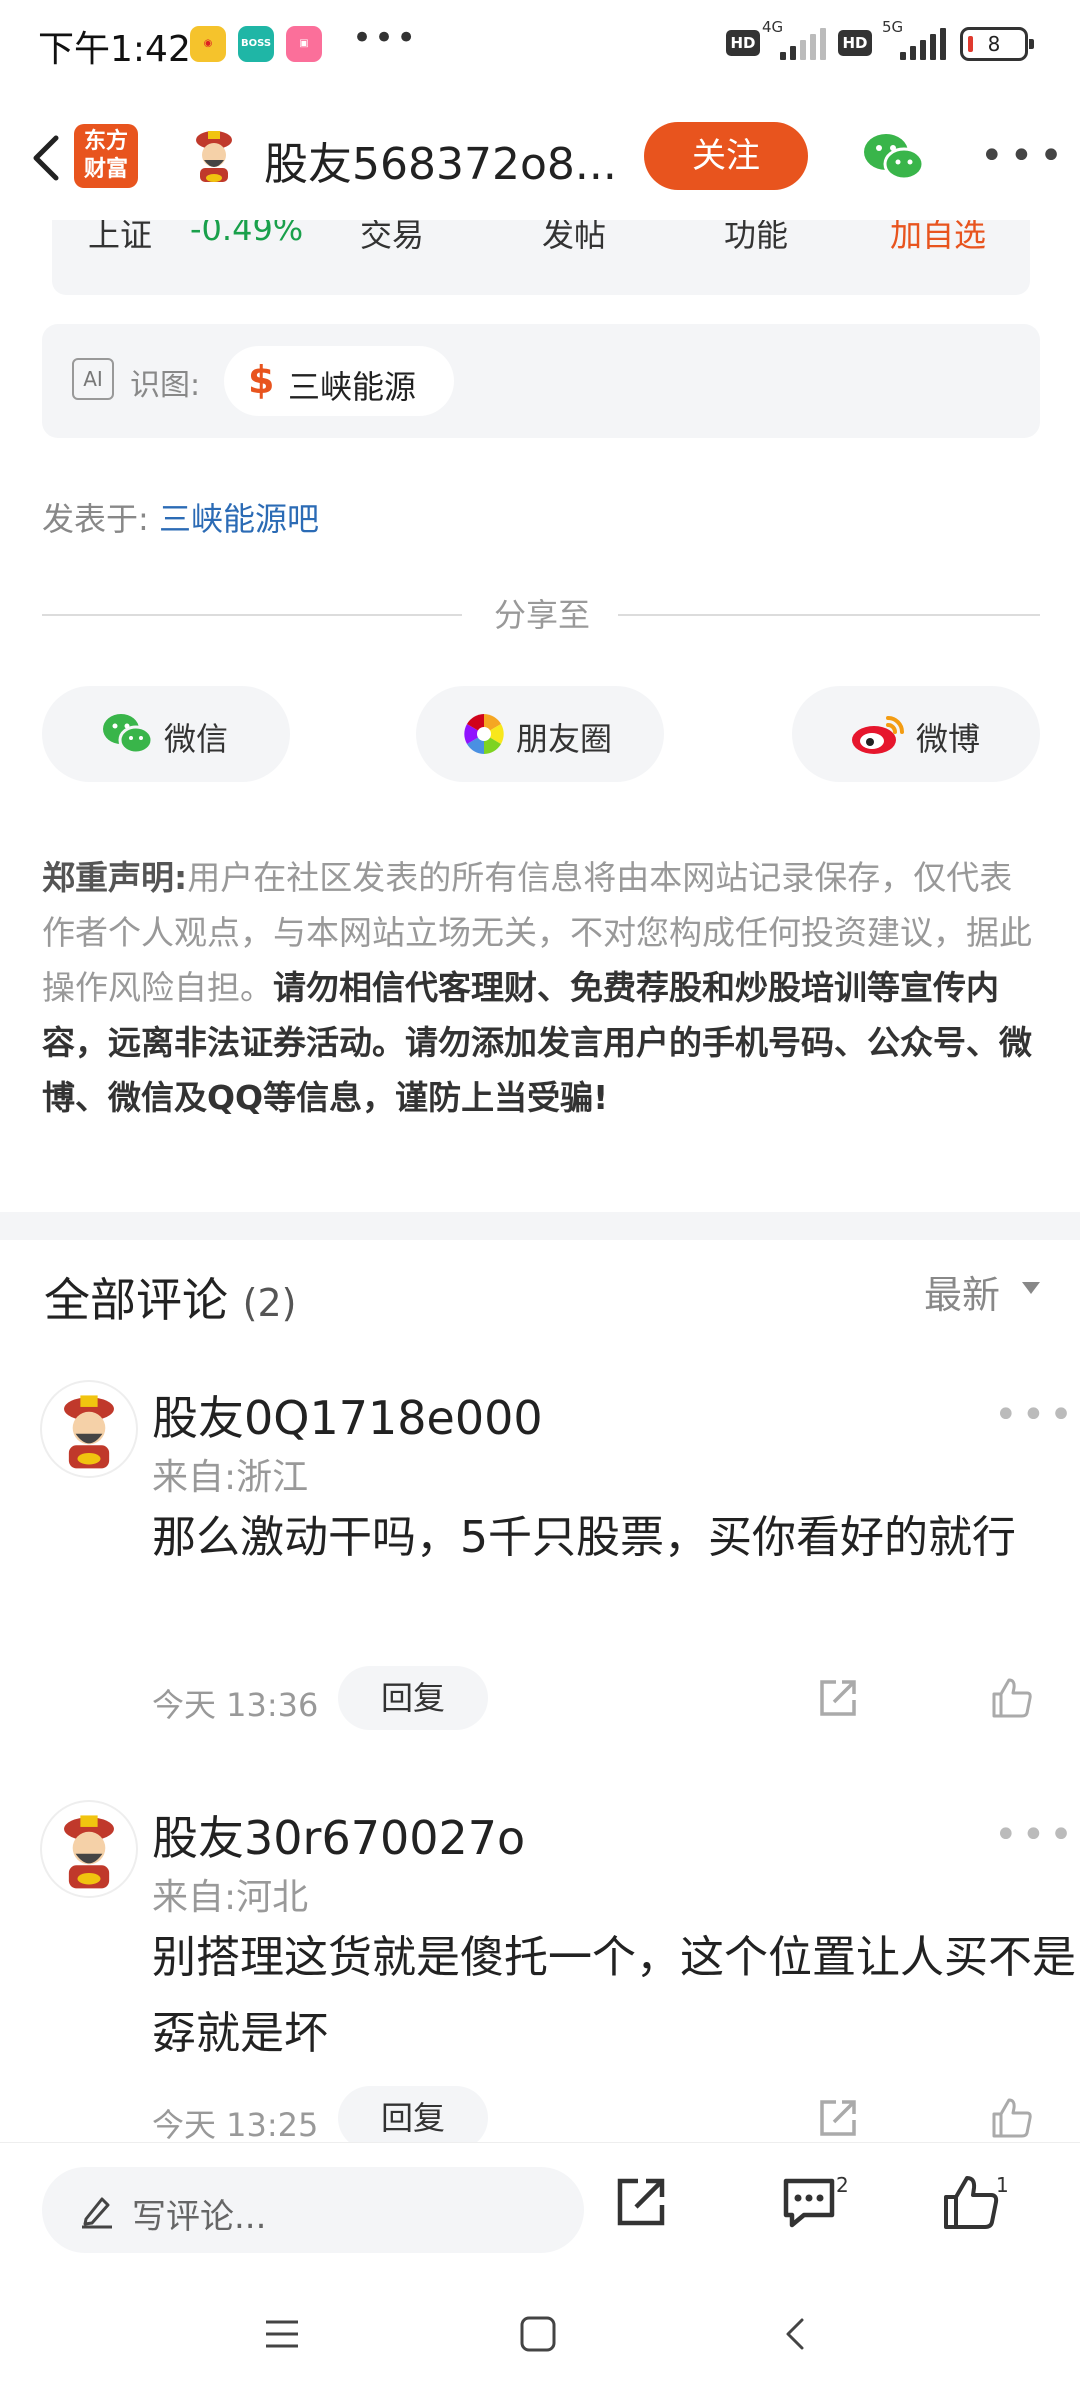 The height and width of the screenshot is (2400, 1080). Describe the element at coordinates (948, 739) in the screenshot. I see `share-weibo-label: 微博` at that location.